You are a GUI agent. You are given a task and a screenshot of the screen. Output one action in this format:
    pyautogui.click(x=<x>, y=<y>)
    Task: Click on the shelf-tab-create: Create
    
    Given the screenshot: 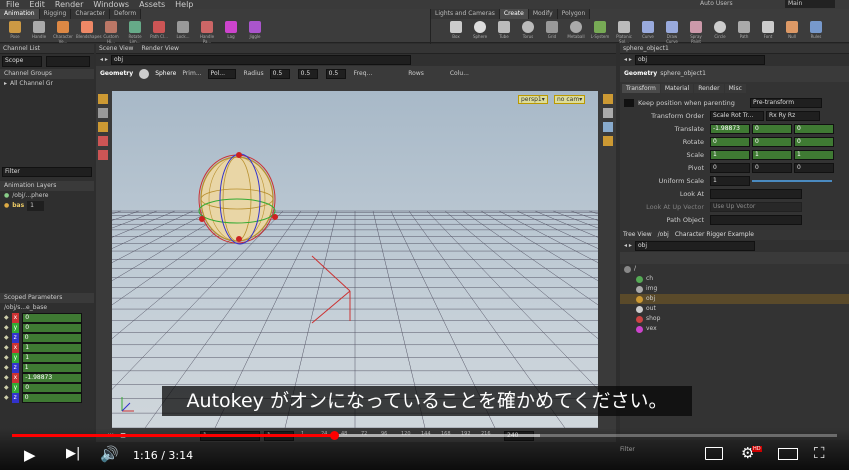 What is the action you would take?
    pyautogui.click(x=514, y=14)
    